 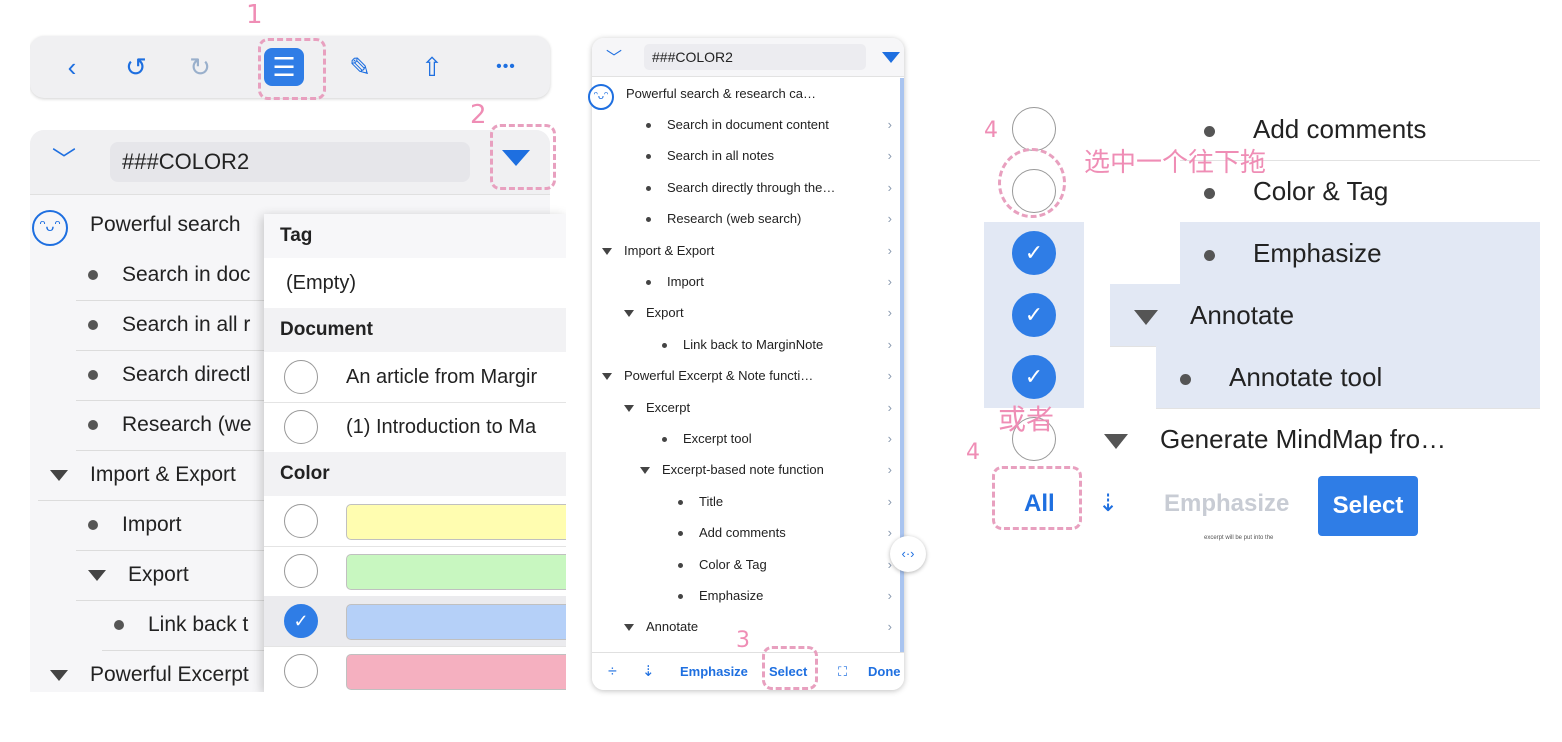 What do you see at coordinates (200, 67) in the screenshot?
I see `redo-icon: ↻` at bounding box center [200, 67].